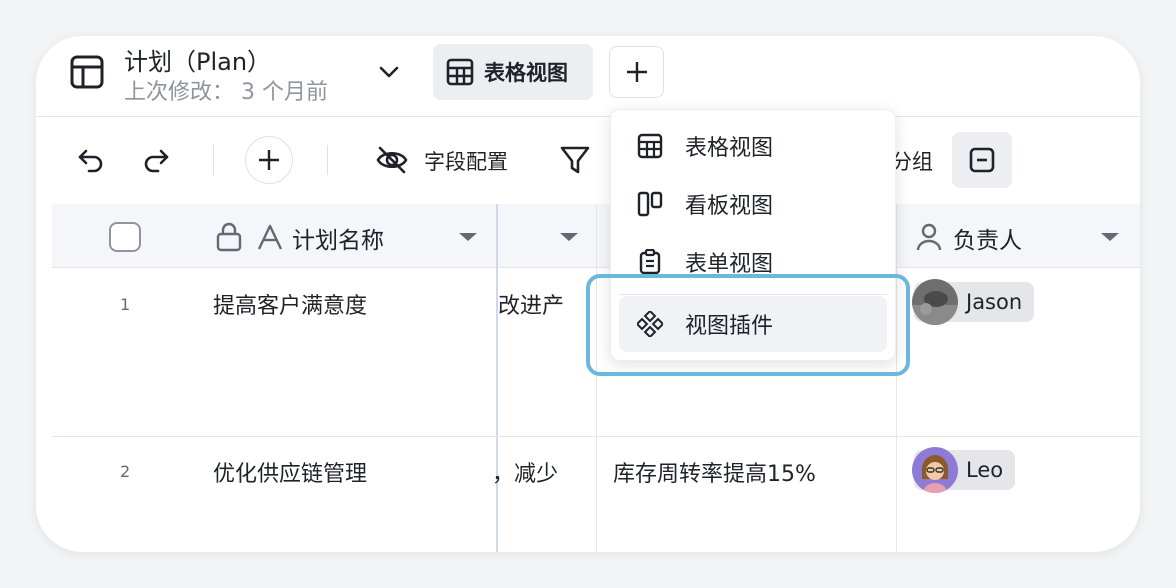  What do you see at coordinates (87, 72) in the screenshot?
I see `table-icon` at bounding box center [87, 72].